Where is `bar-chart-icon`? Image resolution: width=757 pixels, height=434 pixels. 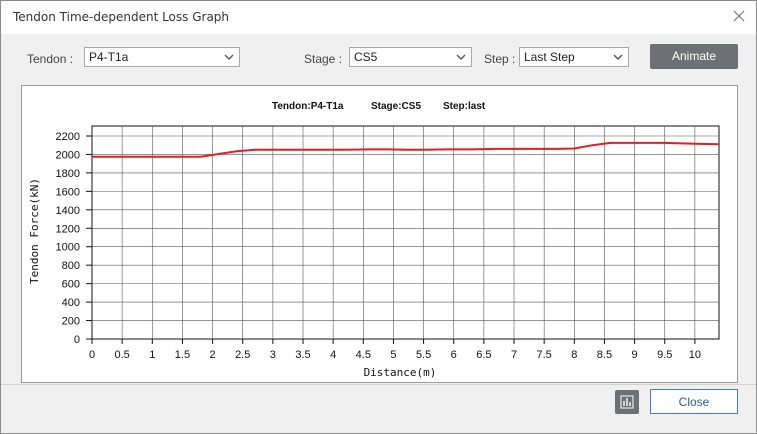 bar-chart-icon is located at coordinates (627, 402).